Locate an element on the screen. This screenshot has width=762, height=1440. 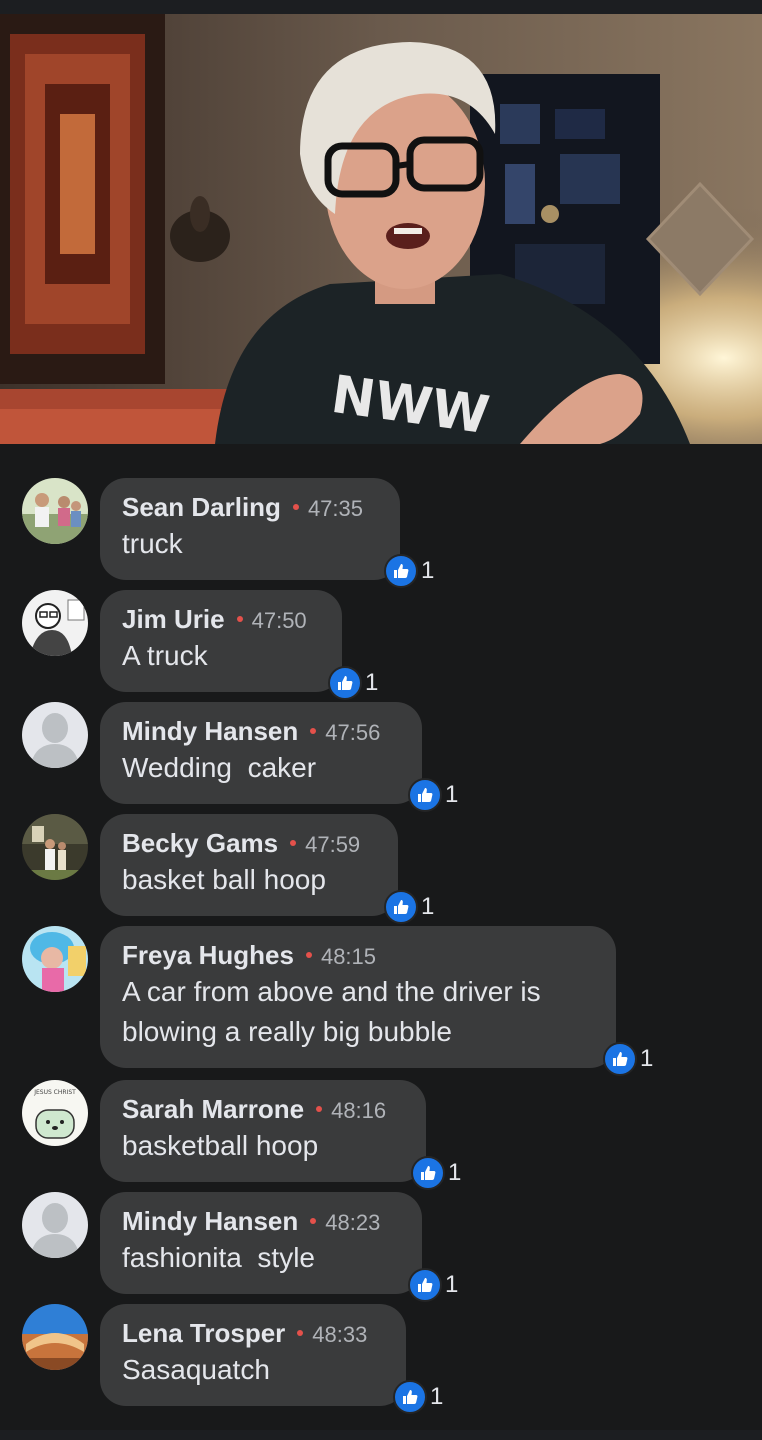
comment-text: Sasaquatch is located at coordinates (196, 1369).